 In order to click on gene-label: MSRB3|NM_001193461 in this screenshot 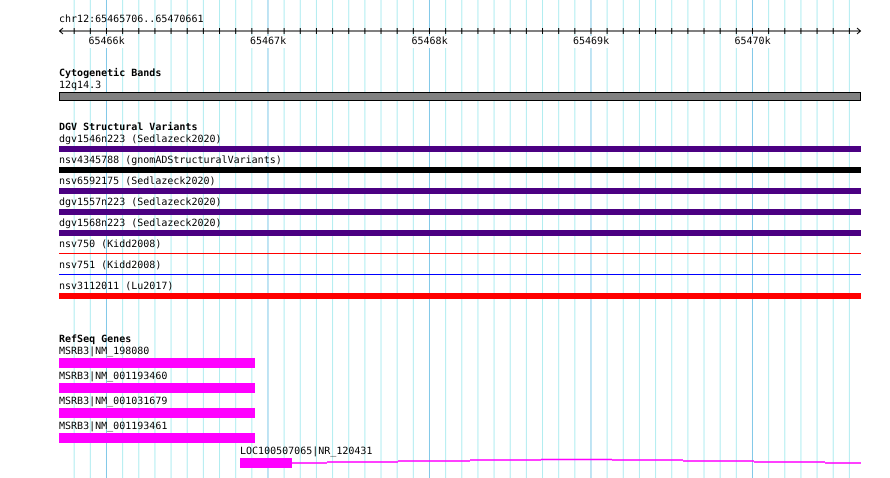, I will do `click(113, 427)`.